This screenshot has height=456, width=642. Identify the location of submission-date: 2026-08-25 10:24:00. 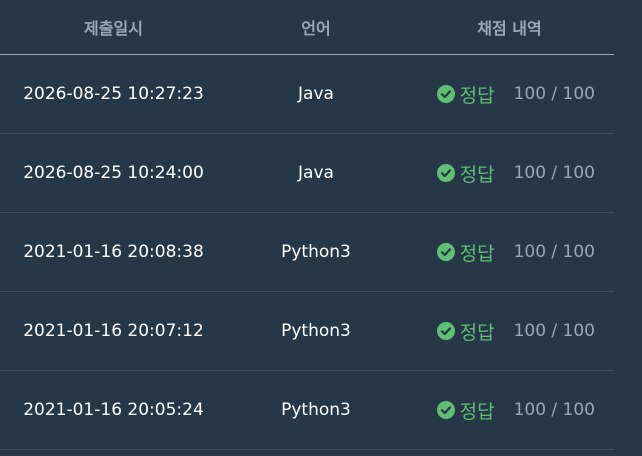
(113, 173).